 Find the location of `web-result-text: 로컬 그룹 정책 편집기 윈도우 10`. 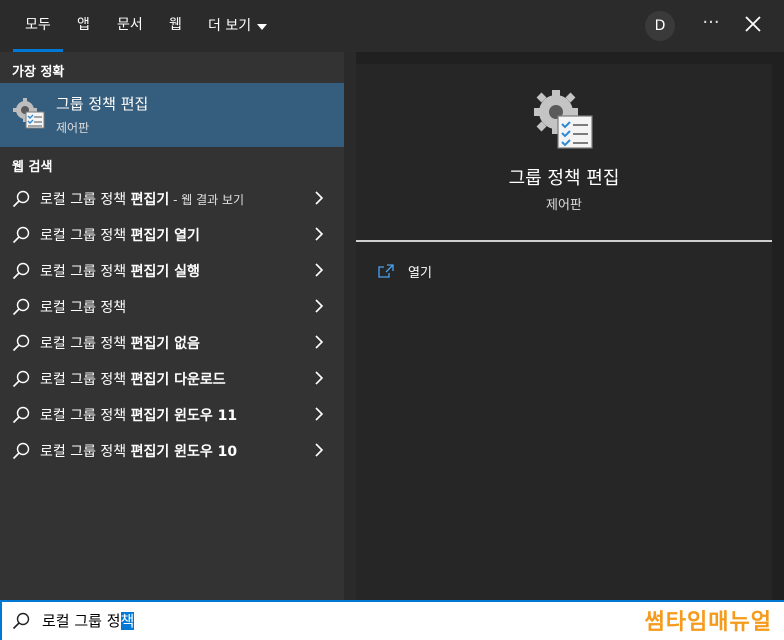

web-result-text: 로컬 그룹 정책 편집기 윈도우 10 is located at coordinates (138, 451).